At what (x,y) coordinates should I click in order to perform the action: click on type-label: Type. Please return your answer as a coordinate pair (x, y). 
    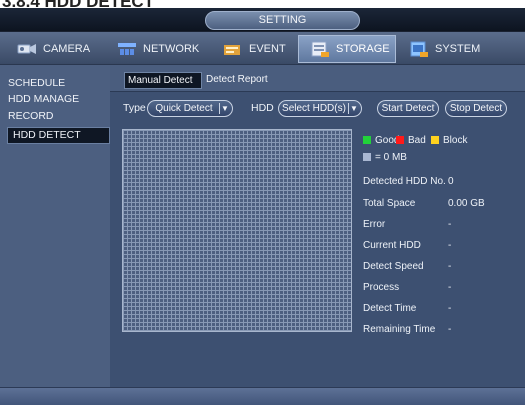
    Looking at the image, I should click on (134, 108).